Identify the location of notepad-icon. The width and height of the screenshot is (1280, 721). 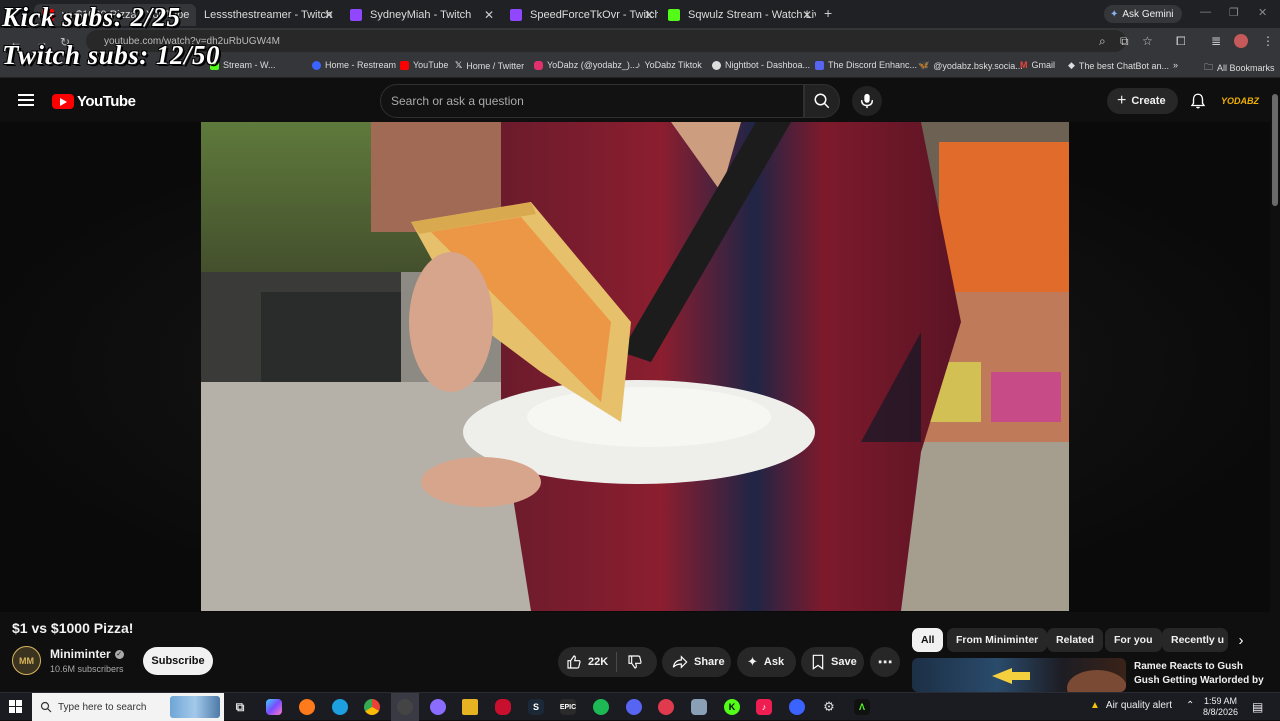
(699, 707).